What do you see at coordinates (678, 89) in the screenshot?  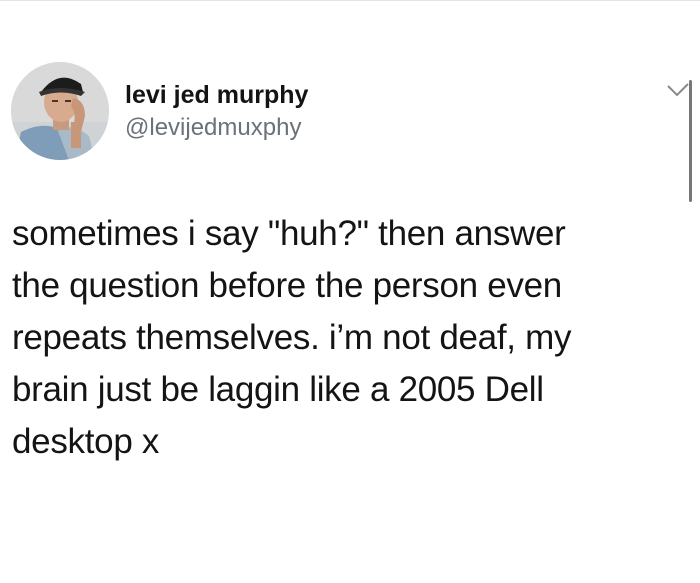 I see `chevron-down-icon` at bounding box center [678, 89].